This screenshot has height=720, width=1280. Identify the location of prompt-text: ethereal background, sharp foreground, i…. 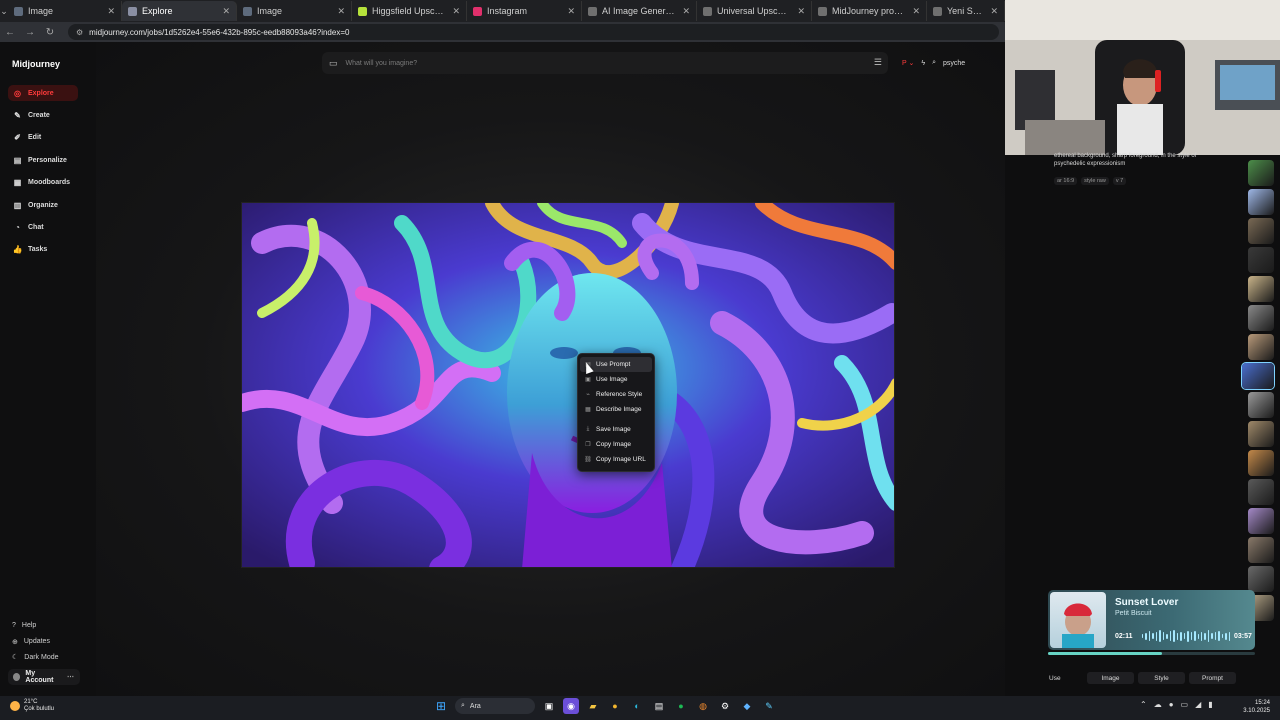
(1141, 160).